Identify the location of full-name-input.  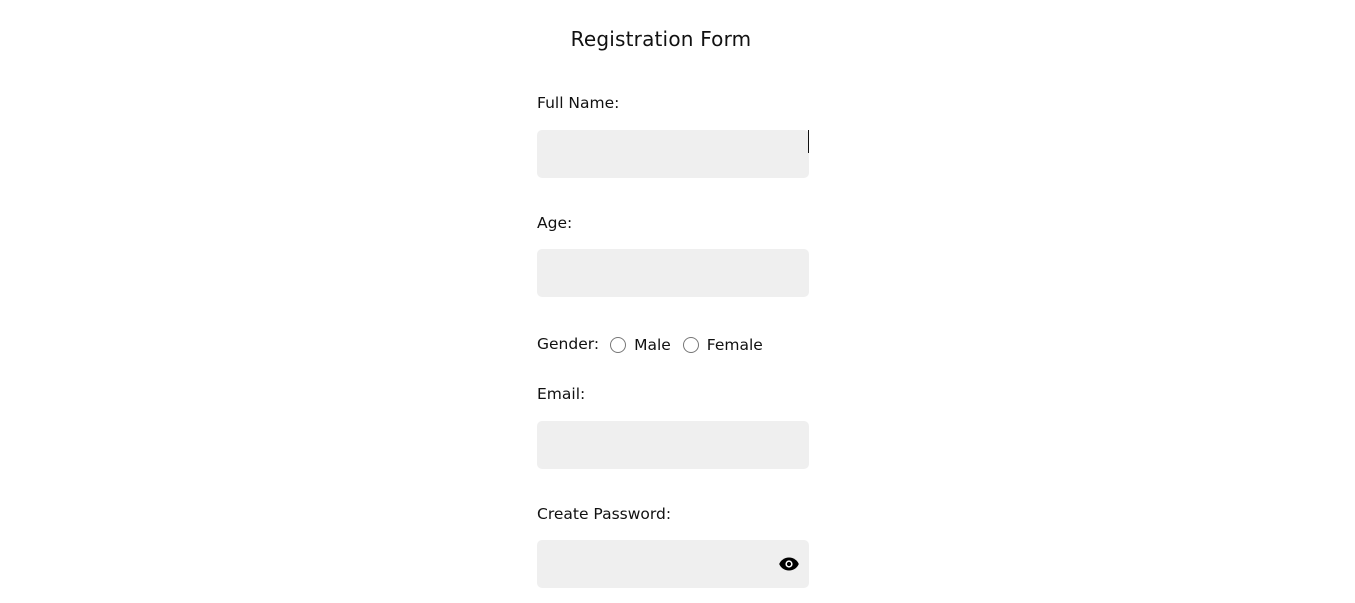
(673, 154).